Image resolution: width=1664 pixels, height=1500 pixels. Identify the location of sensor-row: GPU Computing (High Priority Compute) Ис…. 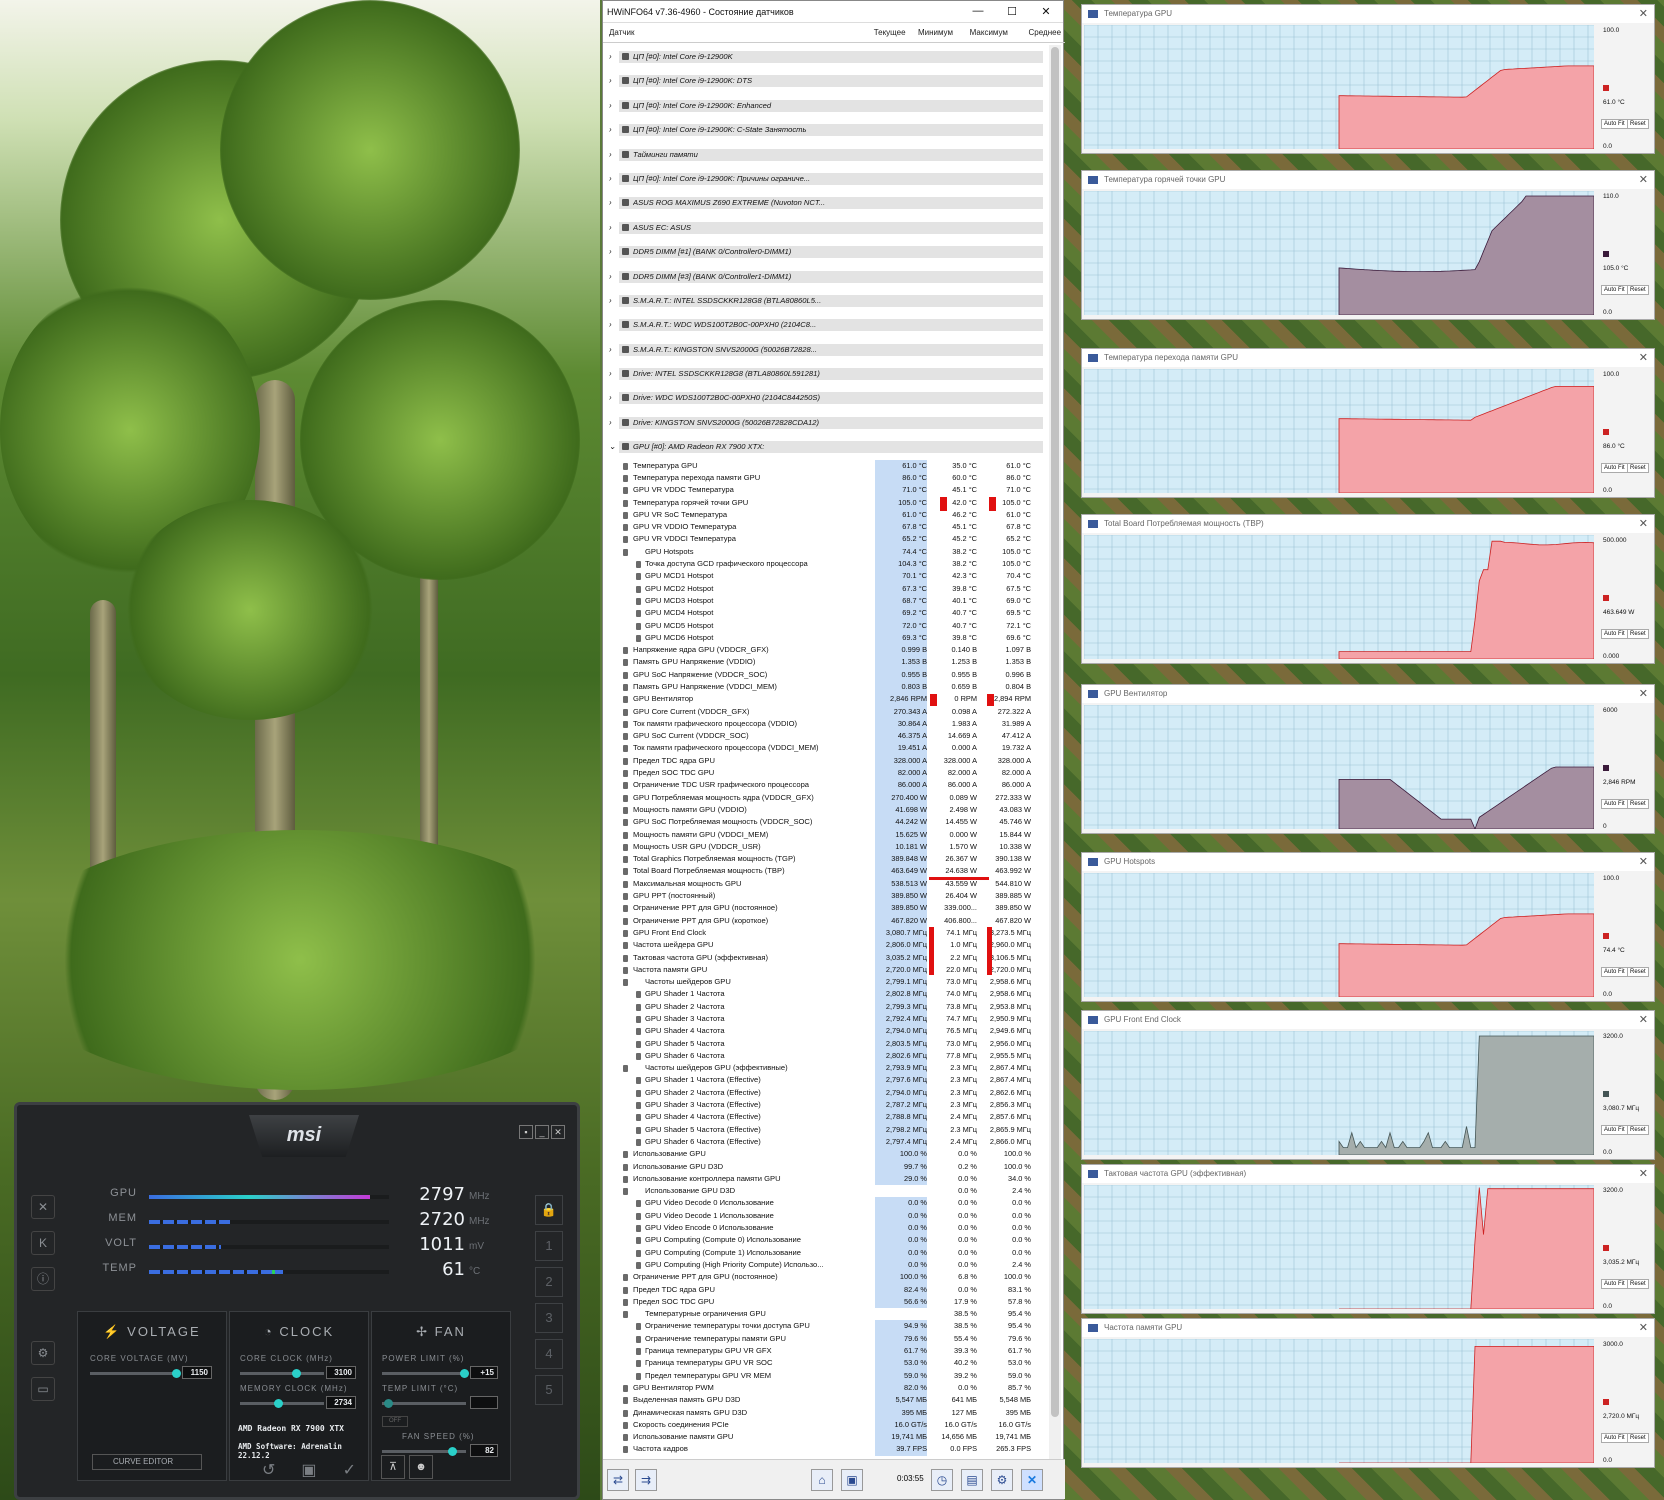
(823, 1265).